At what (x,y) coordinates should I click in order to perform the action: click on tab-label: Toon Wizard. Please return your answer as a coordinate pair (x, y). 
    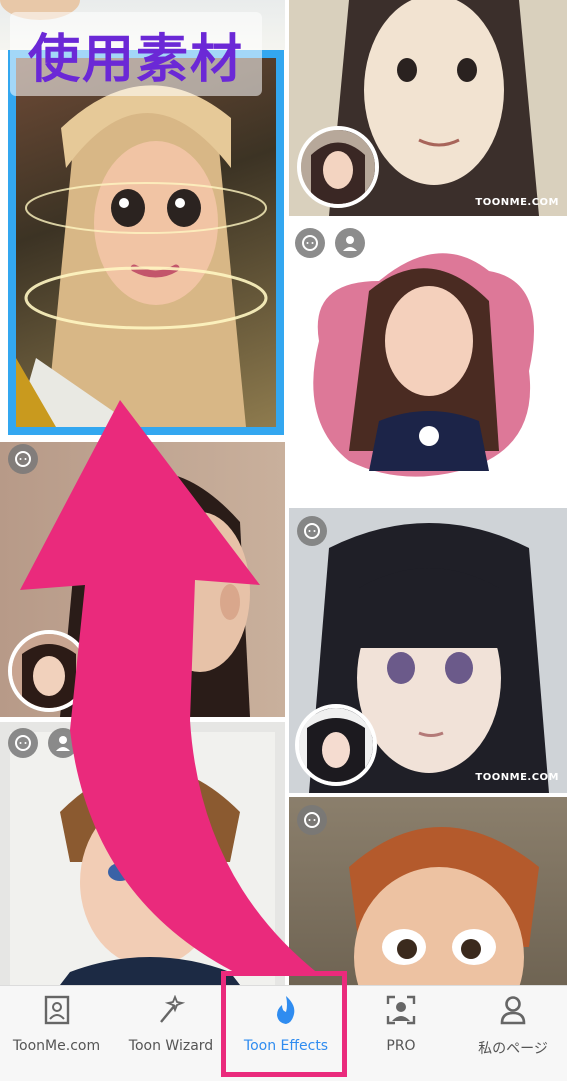
    Looking at the image, I should click on (171, 1046).